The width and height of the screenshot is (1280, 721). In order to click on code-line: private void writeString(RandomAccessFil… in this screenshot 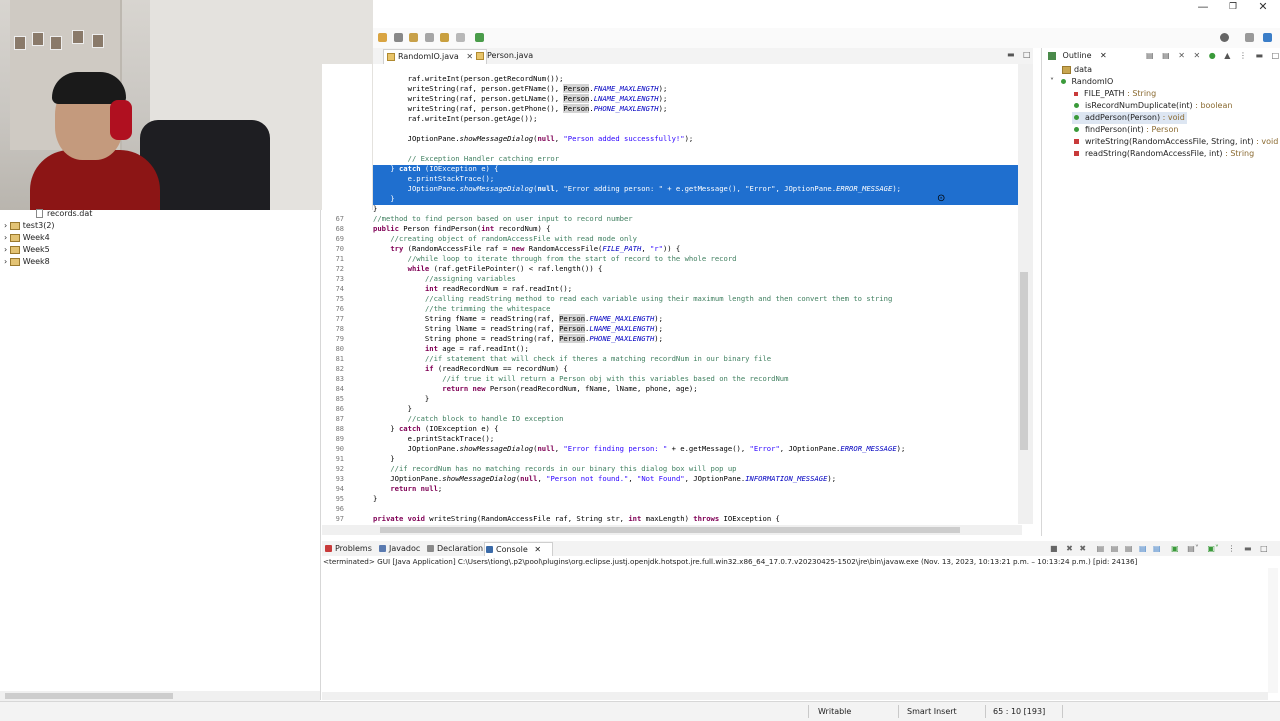, I will do `click(576, 518)`.